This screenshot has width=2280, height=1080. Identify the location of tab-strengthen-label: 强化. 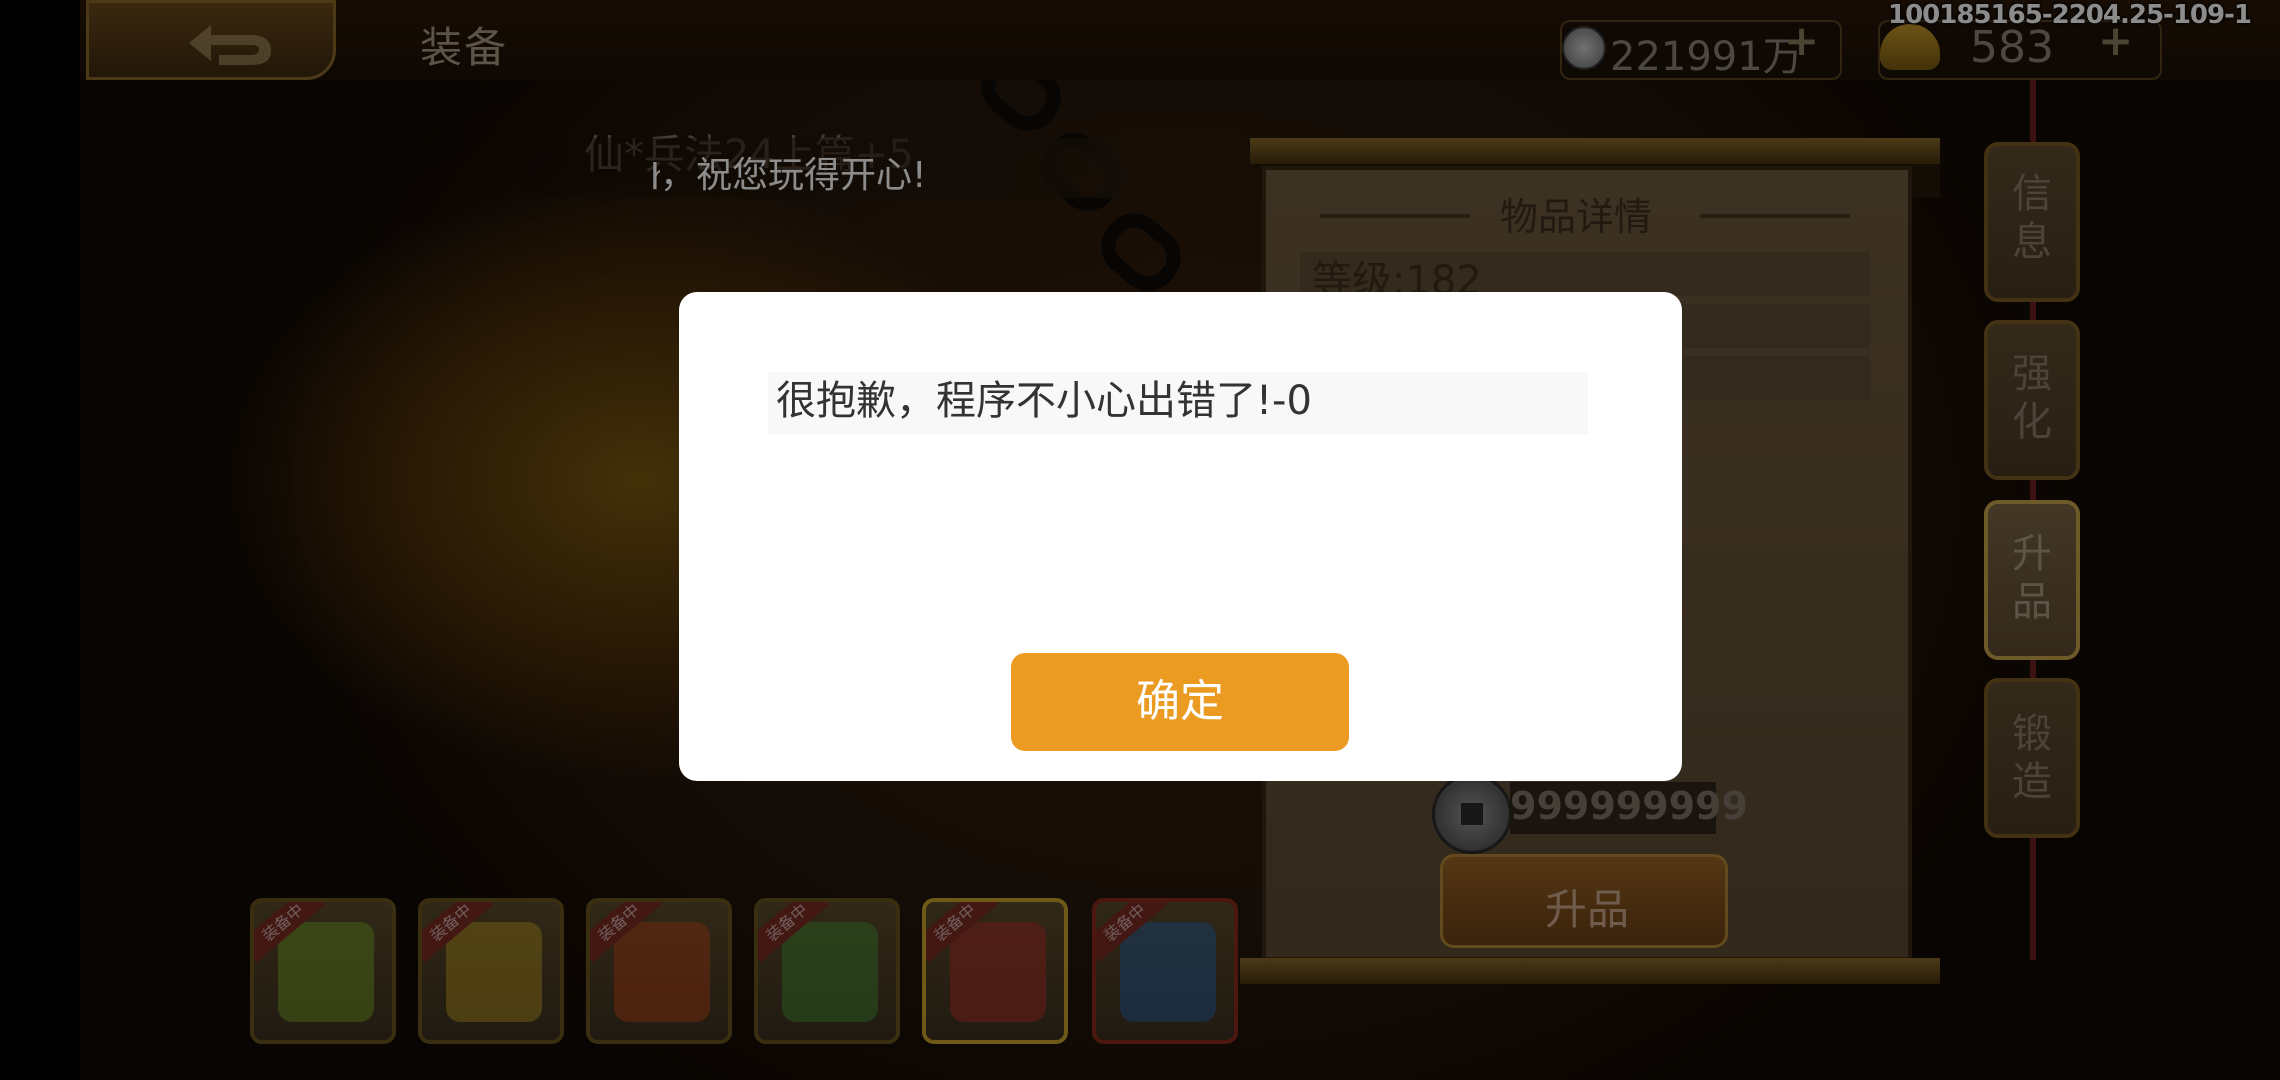
(2032, 398).